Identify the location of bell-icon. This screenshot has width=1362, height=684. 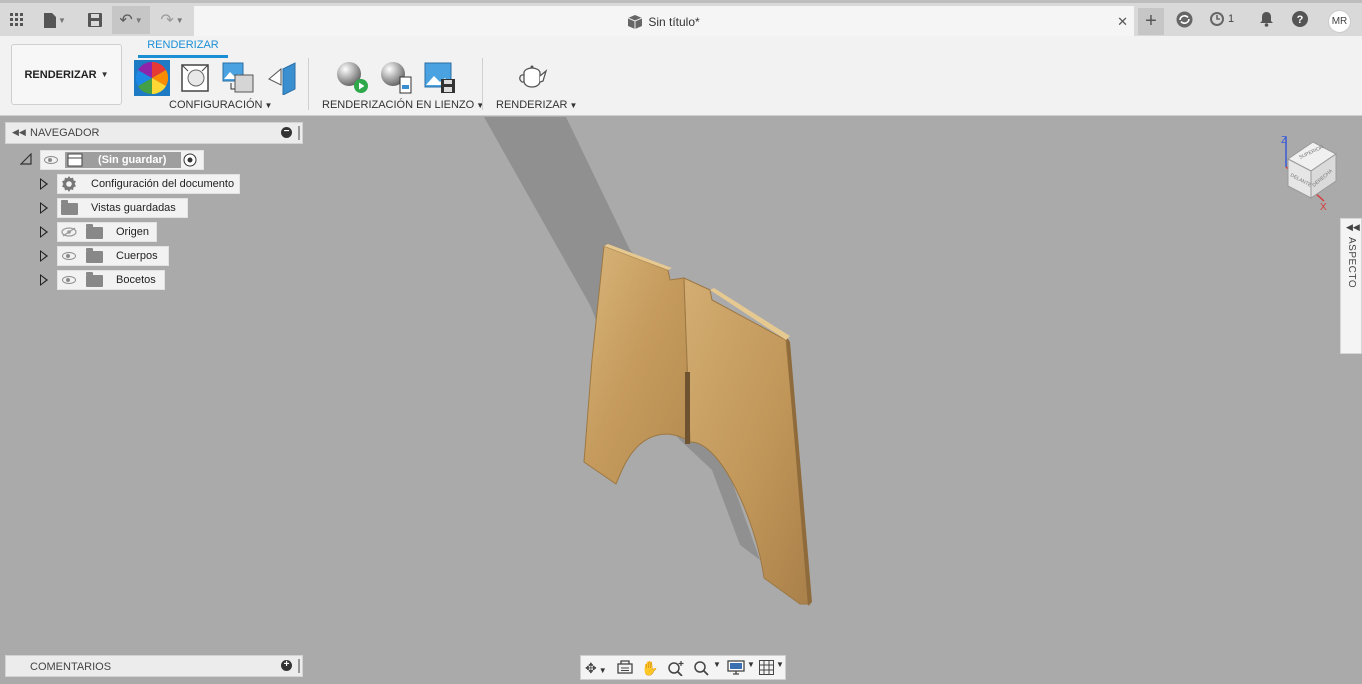
(1266, 20).